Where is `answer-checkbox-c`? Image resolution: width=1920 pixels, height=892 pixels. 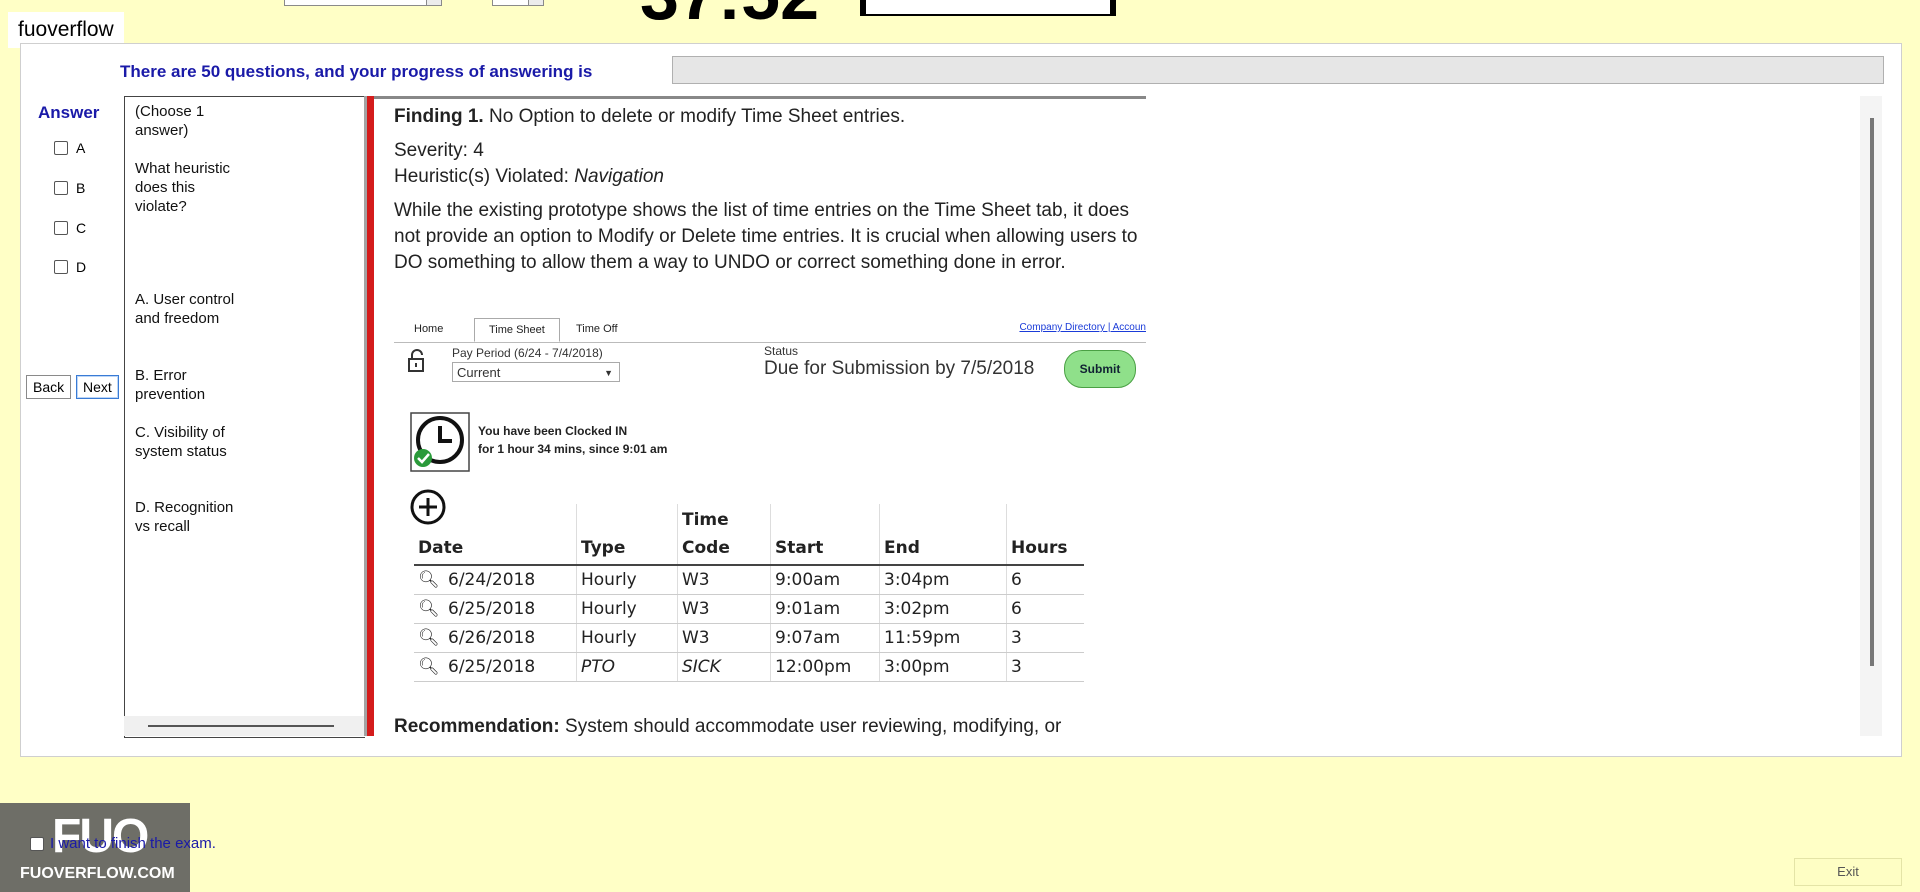 answer-checkbox-c is located at coordinates (61, 228).